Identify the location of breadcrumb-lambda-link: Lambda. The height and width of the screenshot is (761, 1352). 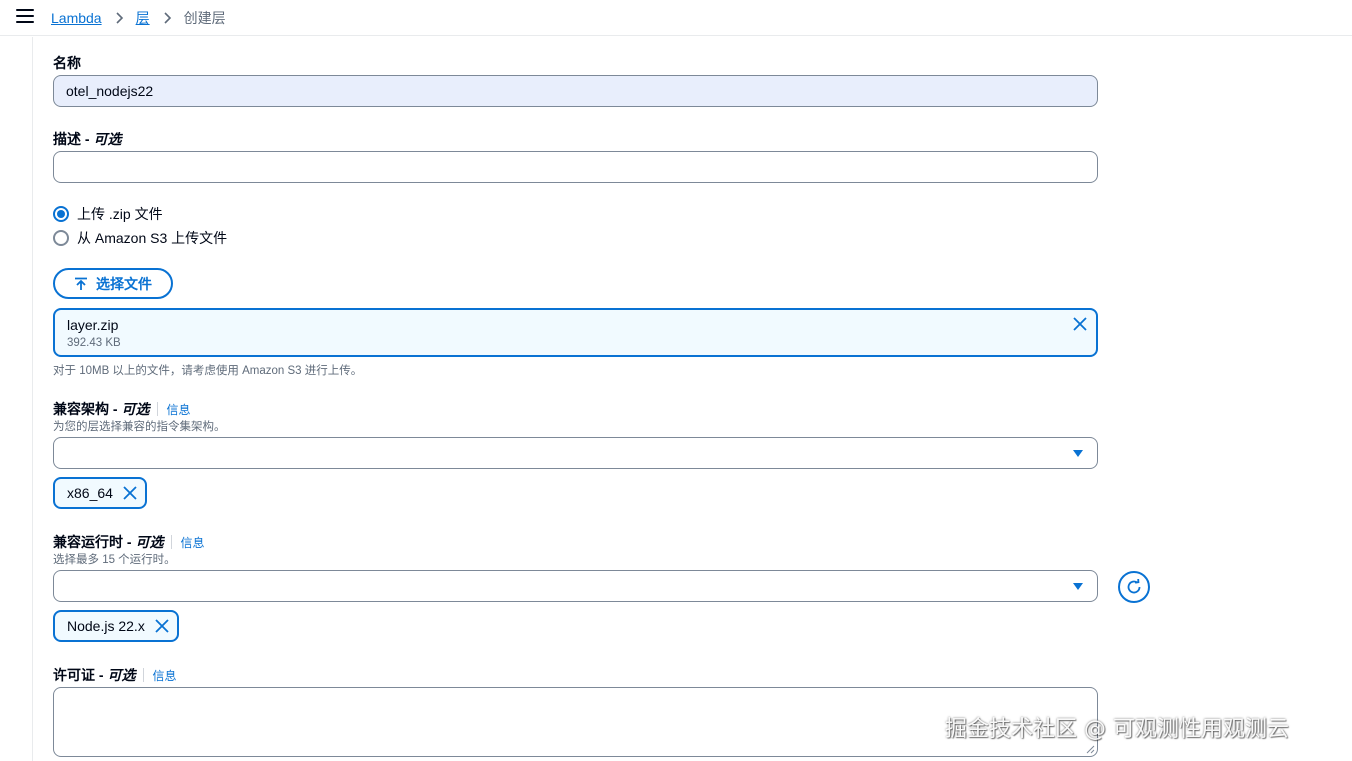
(76, 18).